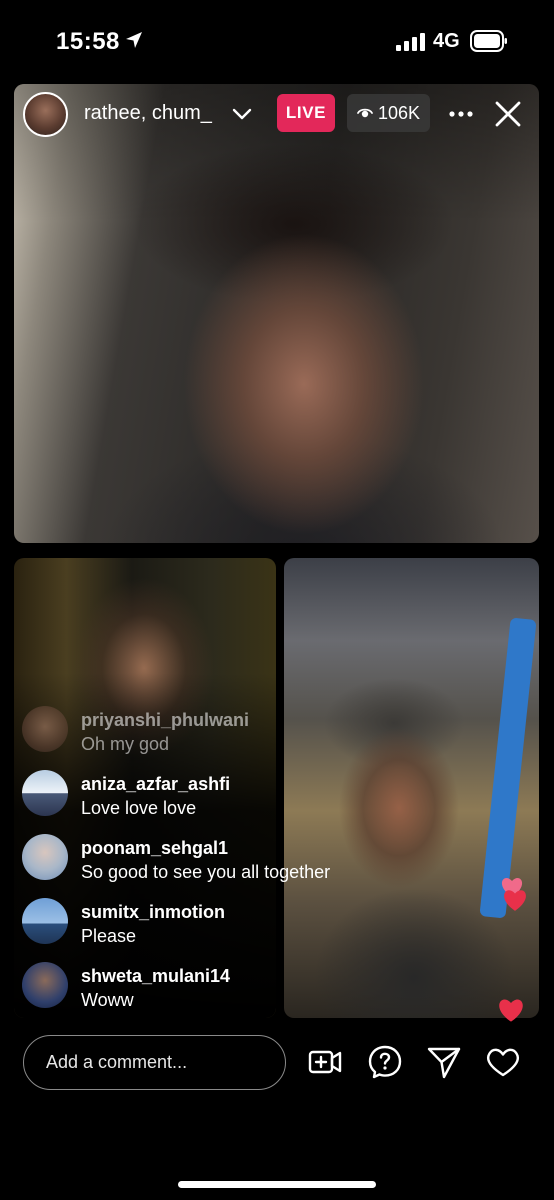 Image resolution: width=554 pixels, height=1200 pixels. I want to click on eye-icon, so click(365, 113).